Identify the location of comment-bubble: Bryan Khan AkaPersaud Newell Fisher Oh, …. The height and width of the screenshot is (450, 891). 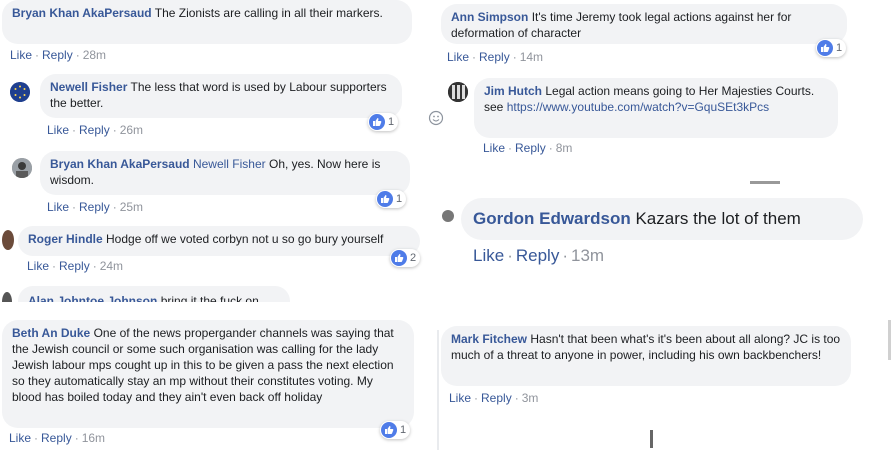
(225, 173).